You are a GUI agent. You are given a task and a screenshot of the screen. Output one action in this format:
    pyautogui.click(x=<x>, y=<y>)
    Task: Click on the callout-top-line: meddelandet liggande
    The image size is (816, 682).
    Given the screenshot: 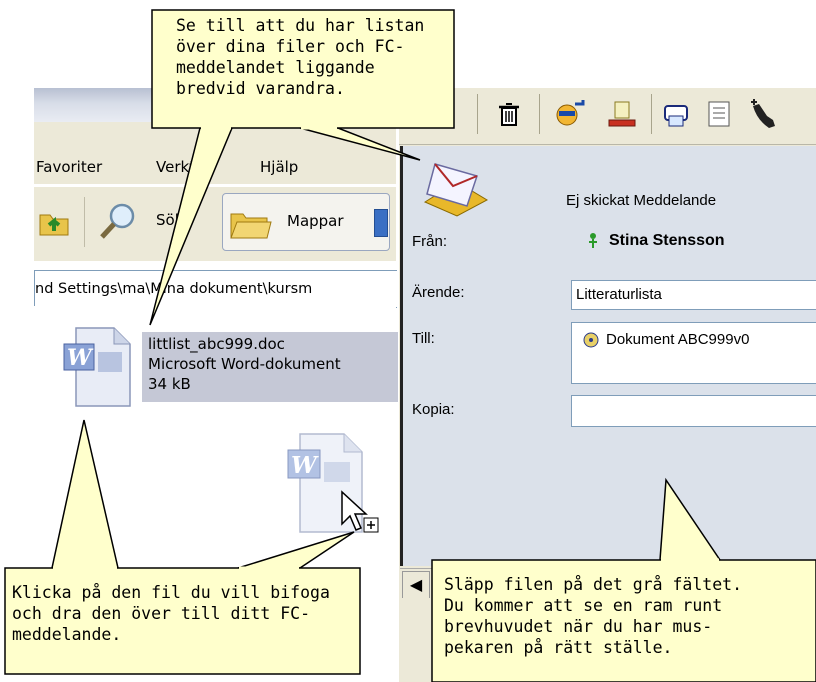 What is the action you would take?
    pyautogui.click(x=275, y=67)
    